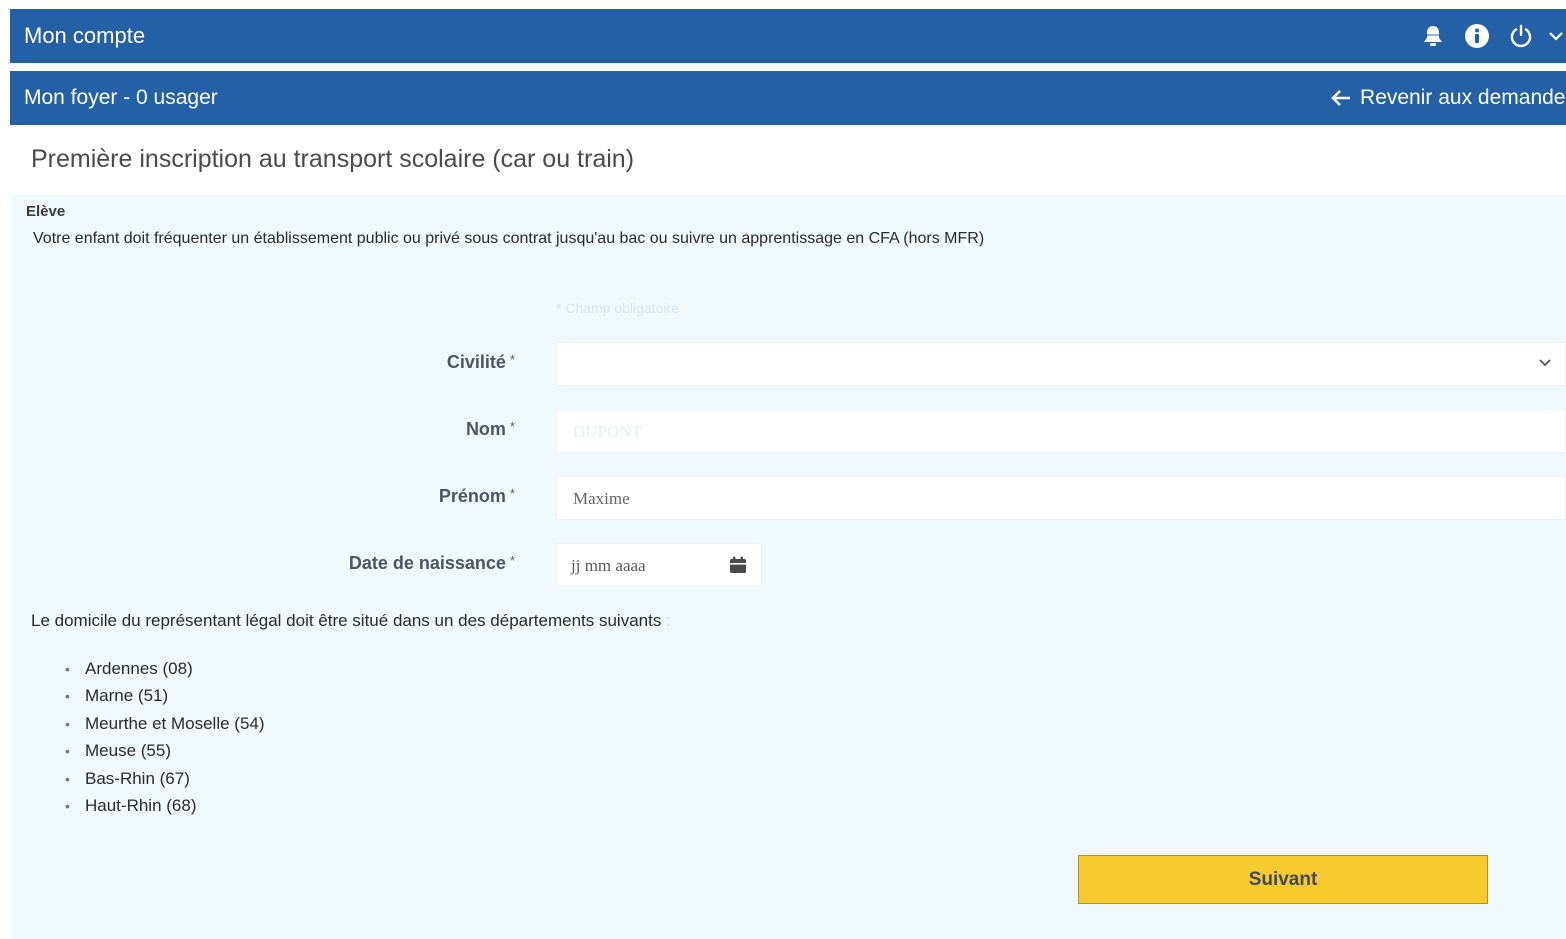 The image size is (1566, 939). Describe the element at coordinates (1061, 431) in the screenshot. I see `nom-input: DUPONT` at that location.